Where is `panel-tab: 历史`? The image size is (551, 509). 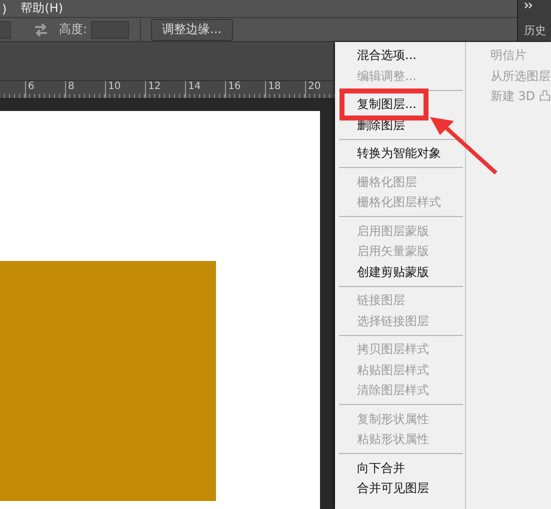 panel-tab: 历史 is located at coordinates (535, 30).